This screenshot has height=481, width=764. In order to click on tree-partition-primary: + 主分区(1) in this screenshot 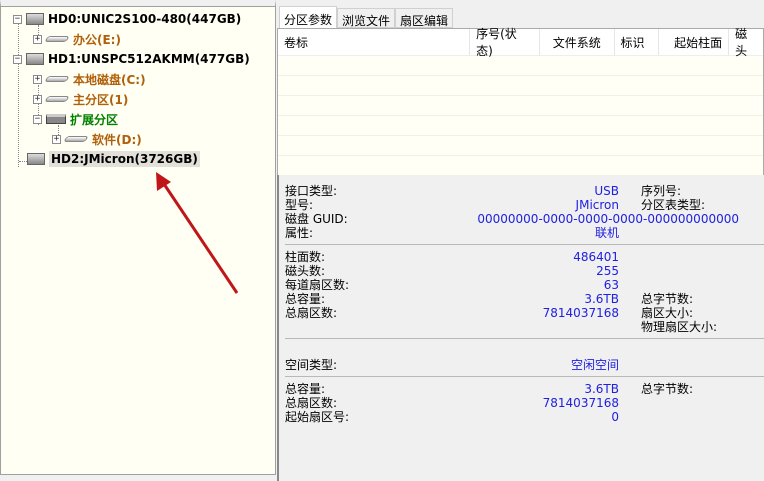, I will do `click(80, 99)`.